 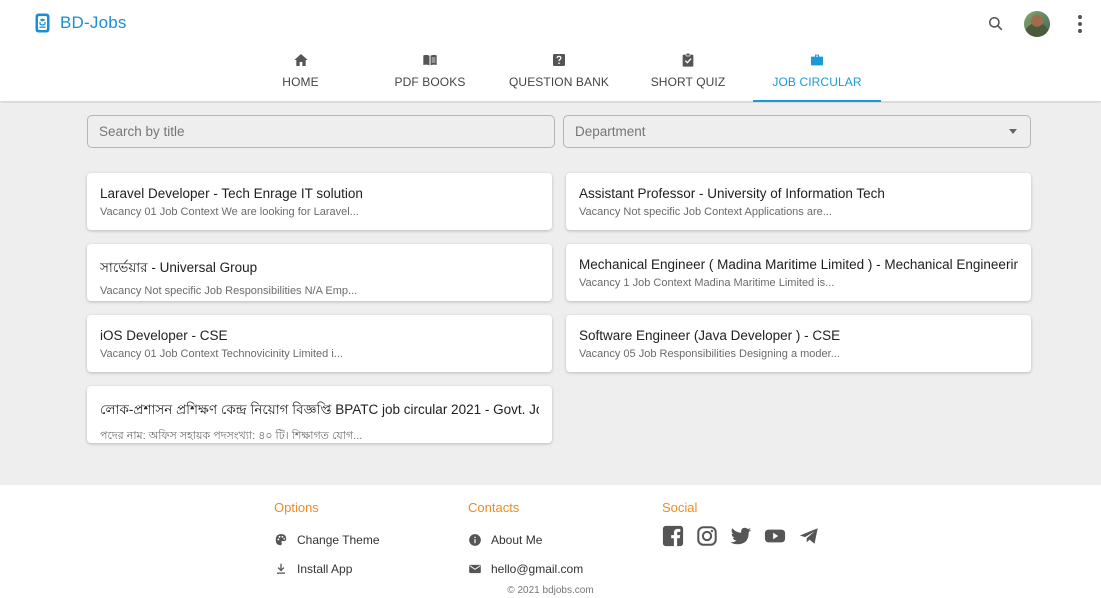 What do you see at coordinates (688, 82) in the screenshot?
I see `tab-label: SHORT QUIZ` at bounding box center [688, 82].